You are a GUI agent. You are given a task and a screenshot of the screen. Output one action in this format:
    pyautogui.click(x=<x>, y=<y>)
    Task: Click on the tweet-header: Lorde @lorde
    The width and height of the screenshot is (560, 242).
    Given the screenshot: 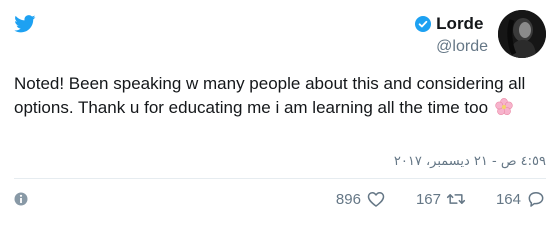 What is the action you would take?
    pyautogui.click(x=480, y=34)
    